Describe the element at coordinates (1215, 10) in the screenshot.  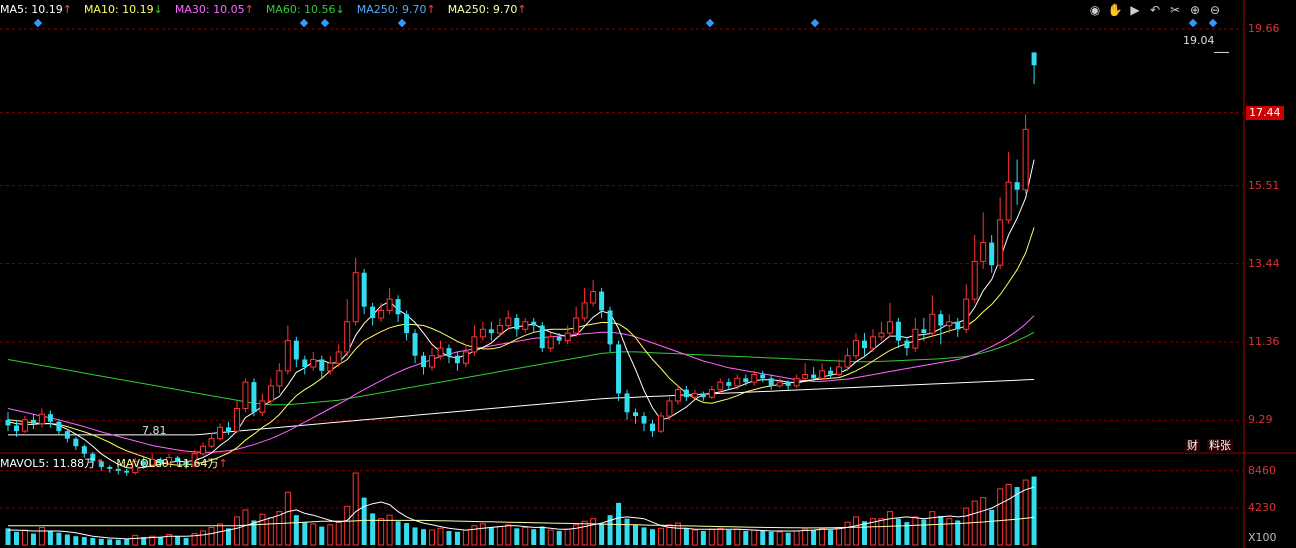
I see `zoom-out-icon: ⊖` at that location.